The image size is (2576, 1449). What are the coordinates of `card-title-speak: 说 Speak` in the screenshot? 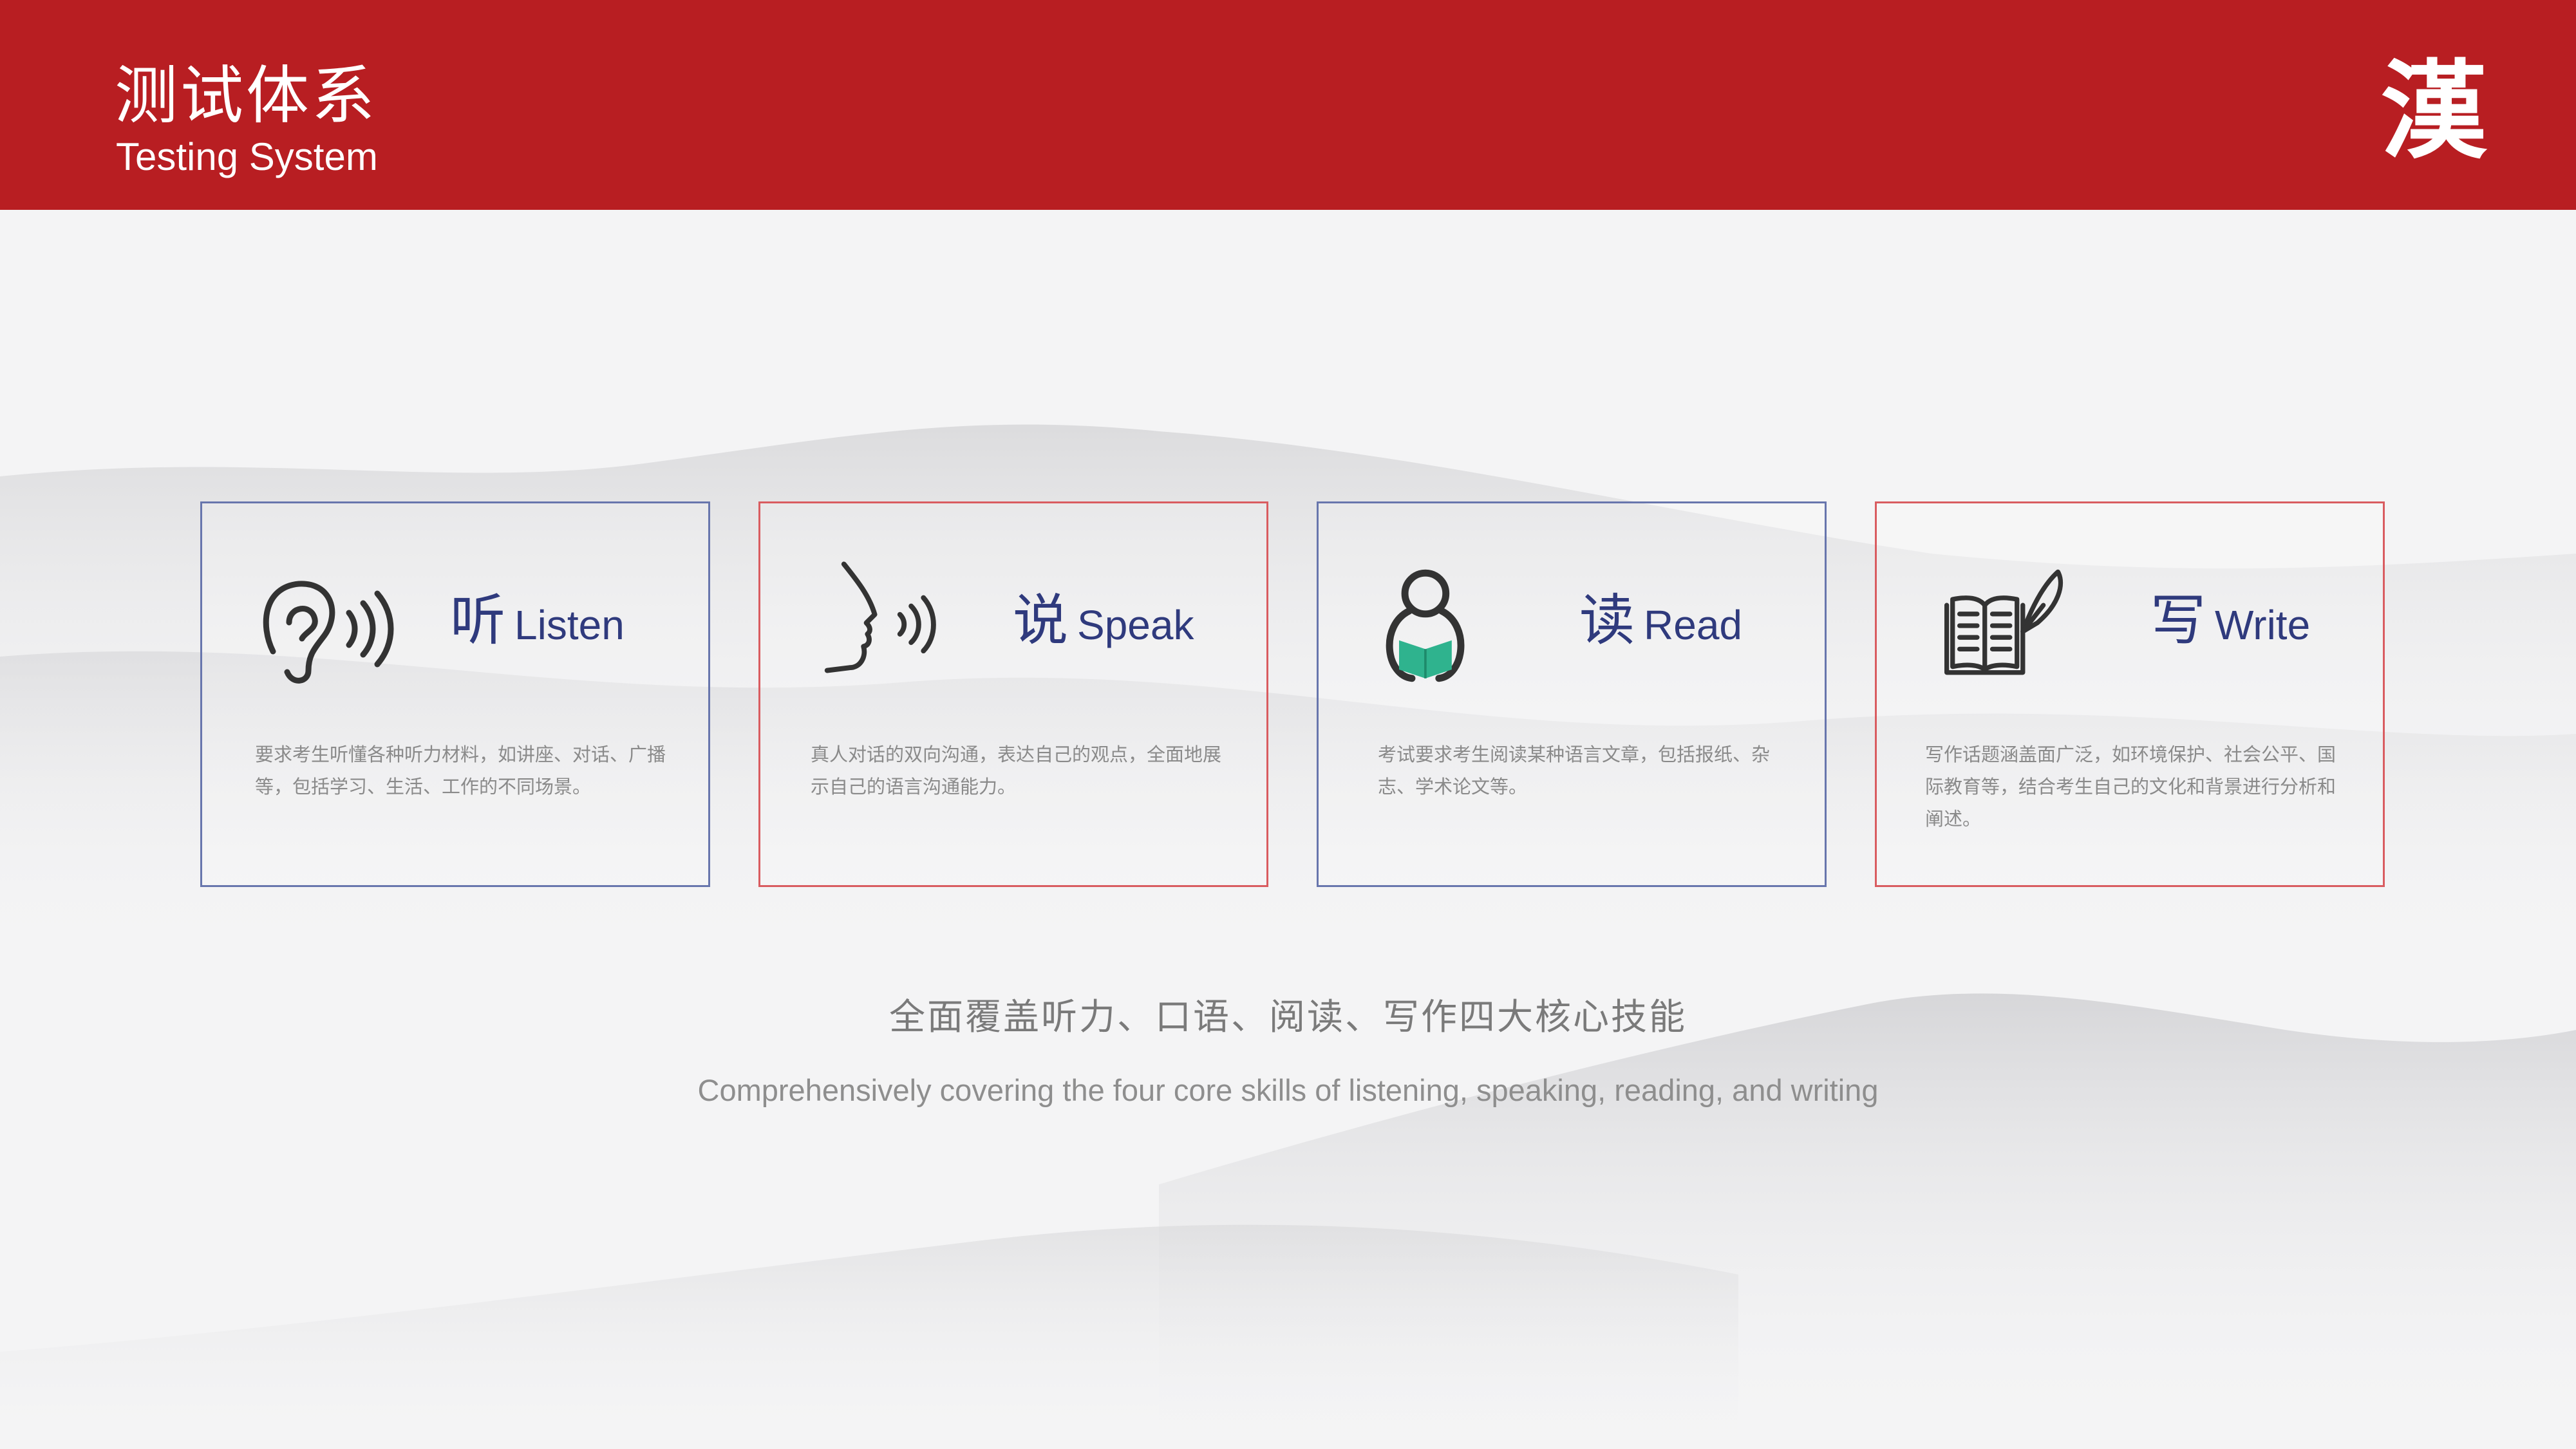 It's located at (1103, 620).